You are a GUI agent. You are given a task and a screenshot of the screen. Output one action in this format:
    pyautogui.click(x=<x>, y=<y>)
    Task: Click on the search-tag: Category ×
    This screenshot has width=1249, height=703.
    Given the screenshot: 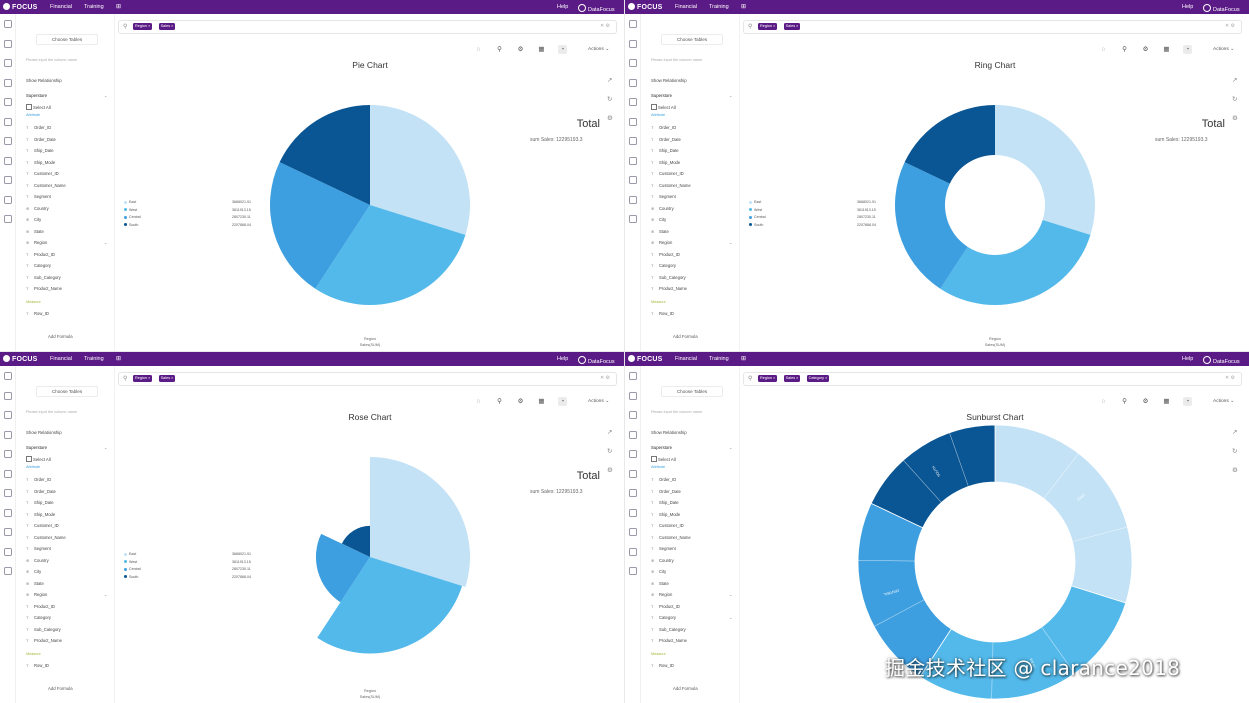 What is the action you would take?
    pyautogui.click(x=818, y=378)
    